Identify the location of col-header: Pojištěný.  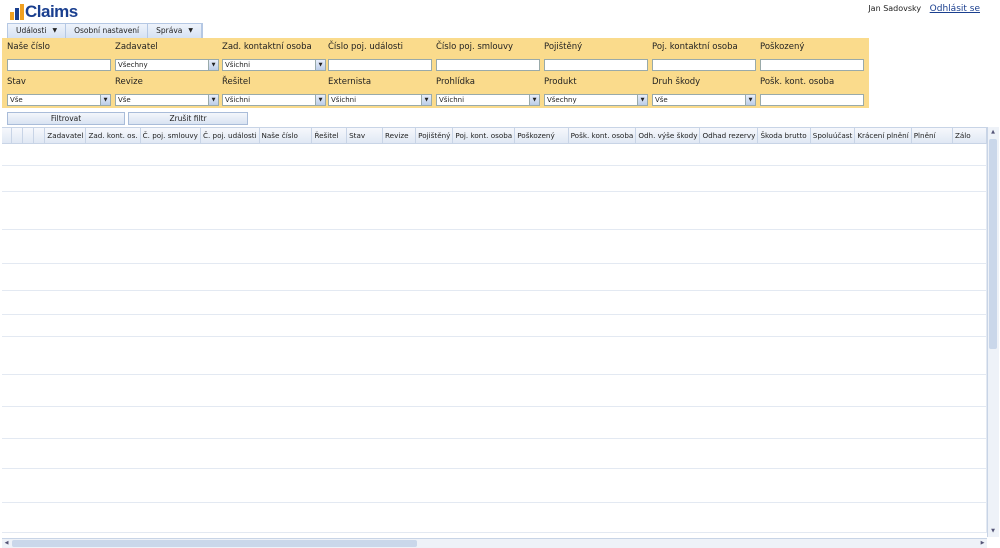
(434, 136).